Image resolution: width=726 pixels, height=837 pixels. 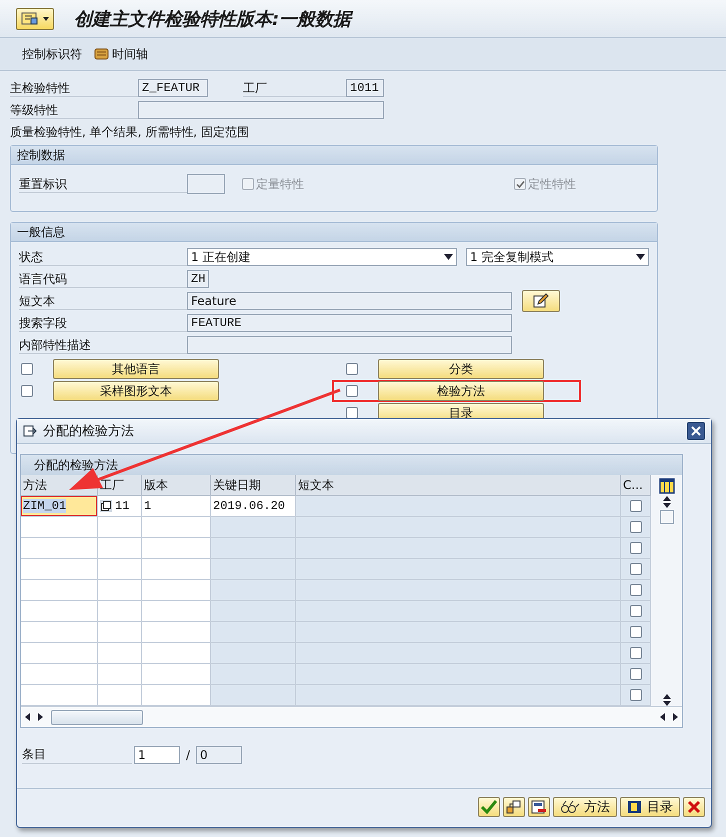 What do you see at coordinates (102, 54) in the screenshot?
I see `timeline-icon` at bounding box center [102, 54].